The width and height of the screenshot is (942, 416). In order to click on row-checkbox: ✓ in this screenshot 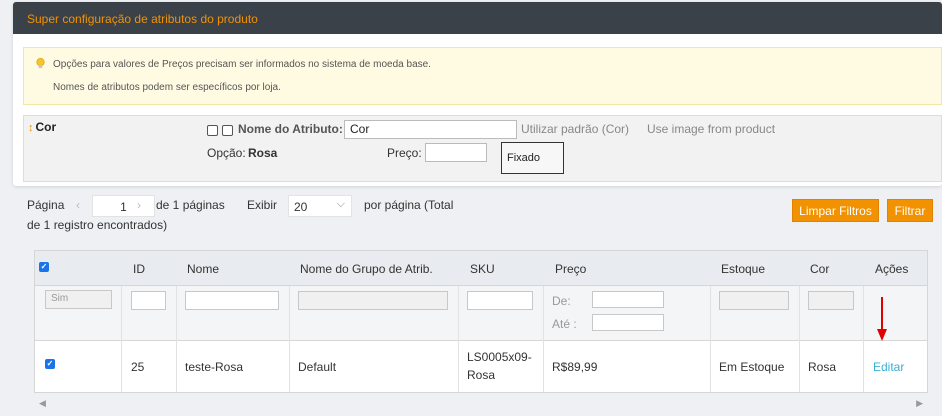, I will do `click(50, 364)`.